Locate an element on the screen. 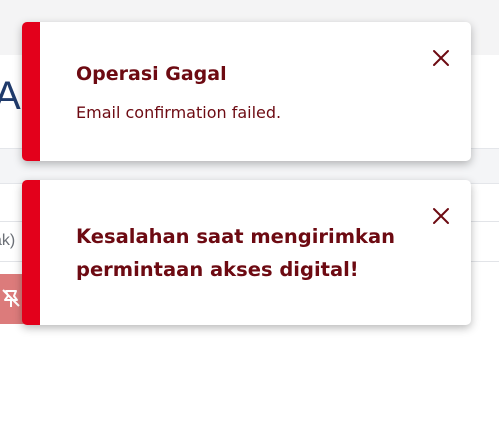  pin-off-icon is located at coordinates (11, 298).